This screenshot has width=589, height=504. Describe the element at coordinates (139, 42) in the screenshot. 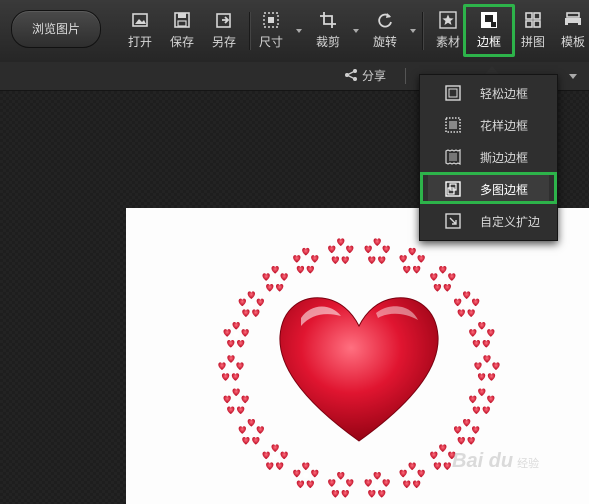

I see `open-label: 打开` at that location.